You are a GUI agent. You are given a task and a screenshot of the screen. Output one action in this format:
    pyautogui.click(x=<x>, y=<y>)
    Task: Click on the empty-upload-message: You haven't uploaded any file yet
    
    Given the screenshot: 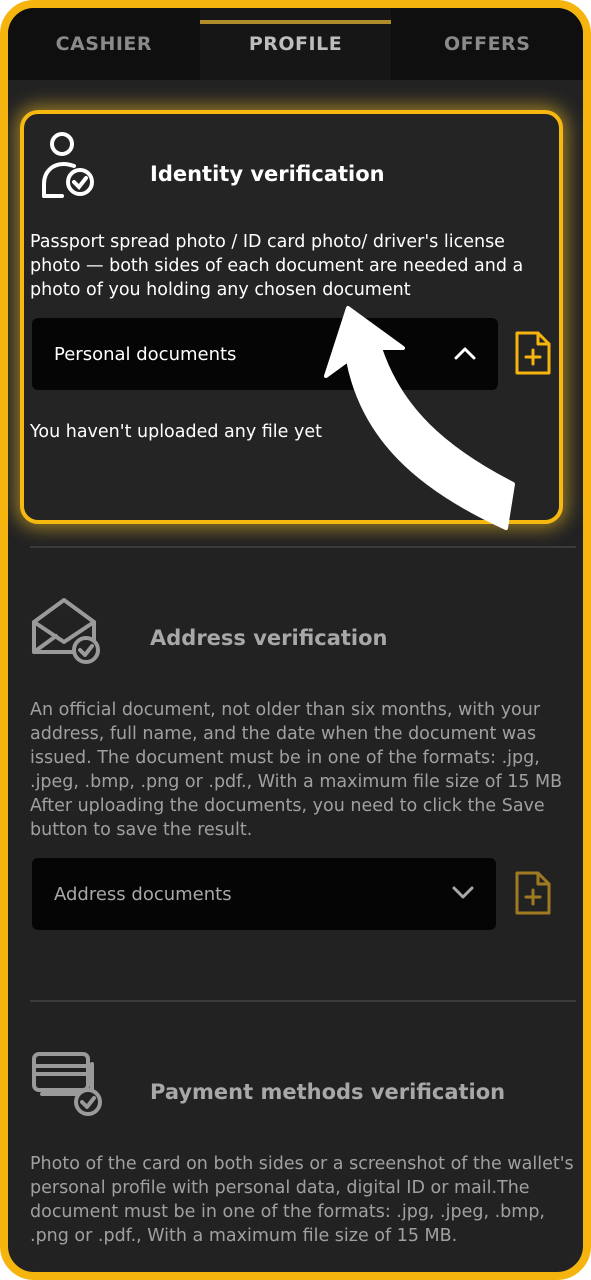 What is the action you would take?
    pyautogui.click(x=176, y=432)
    